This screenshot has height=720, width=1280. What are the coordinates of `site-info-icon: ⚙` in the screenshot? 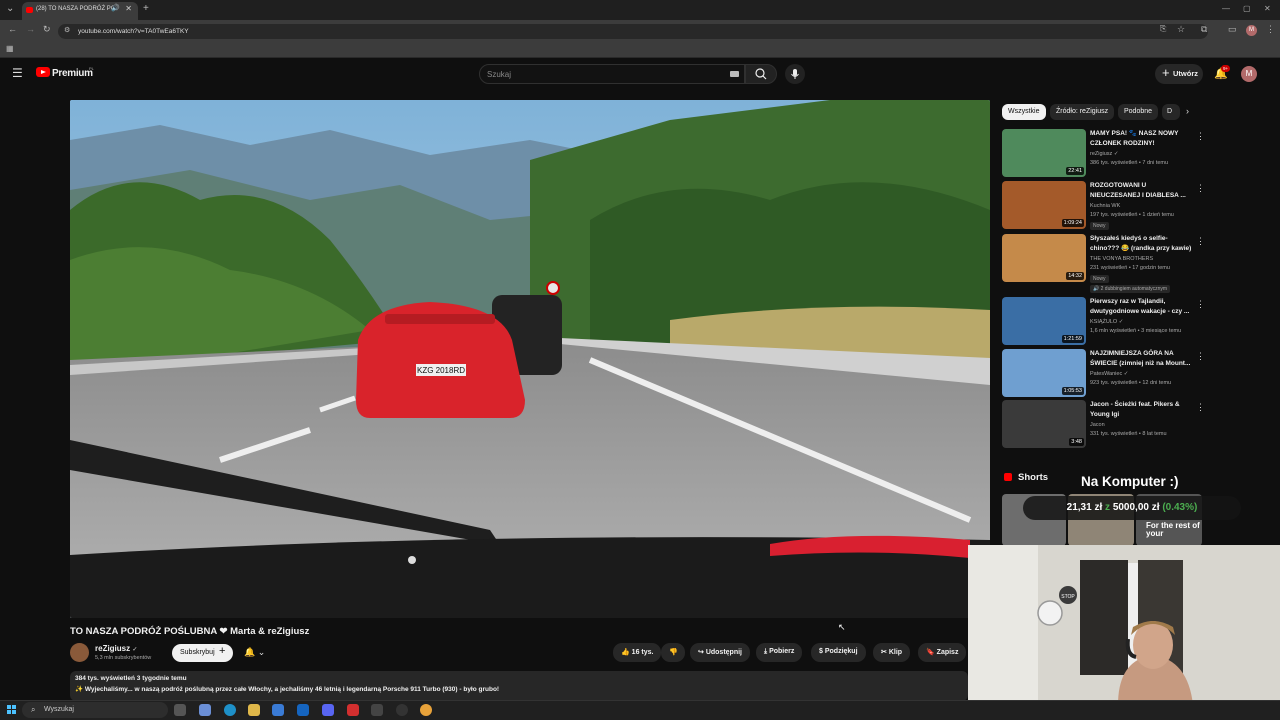 It's located at (67, 30).